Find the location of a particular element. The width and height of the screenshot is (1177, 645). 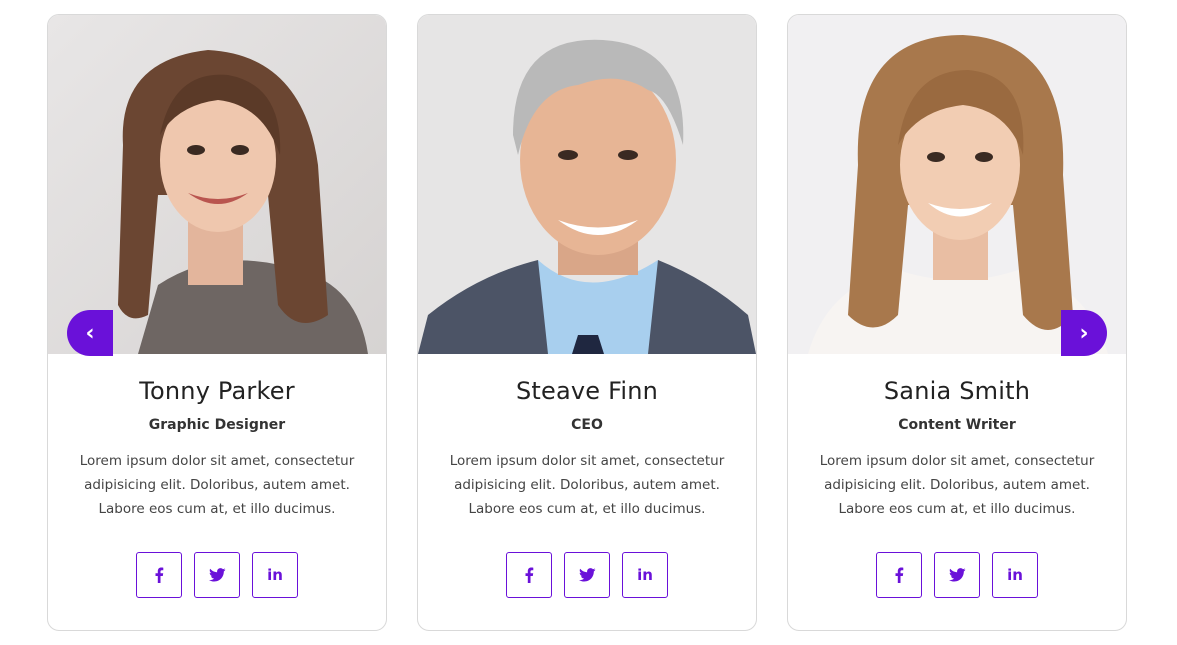

member-name: Steave Finn is located at coordinates (587, 391).